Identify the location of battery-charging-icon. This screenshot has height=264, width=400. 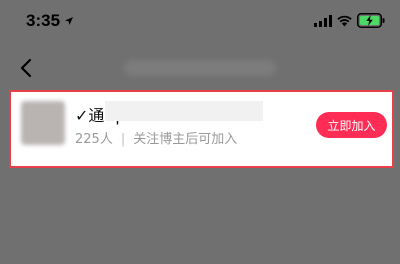
(371, 20).